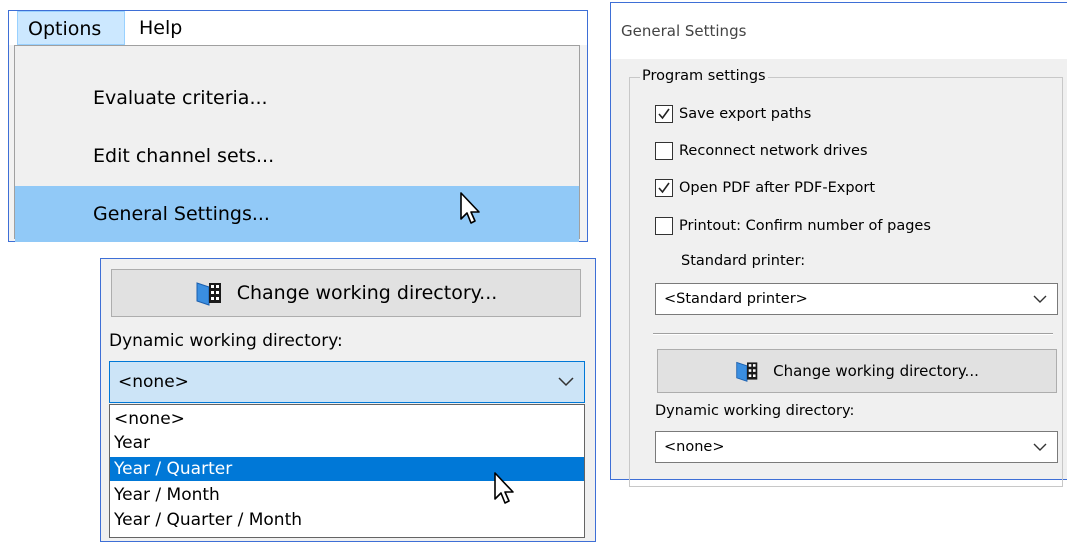  I want to click on checkbox-confirm-number-of-pages: Printout: Confirm number of pages, so click(793, 226).